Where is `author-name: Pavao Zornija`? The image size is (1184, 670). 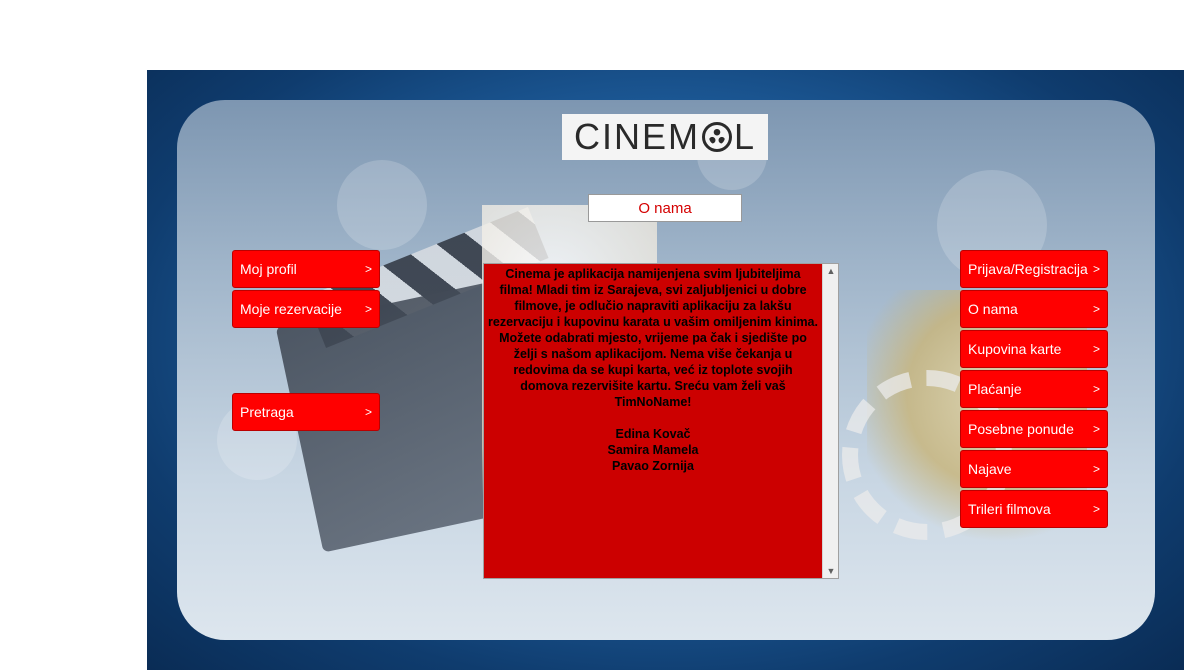
author-name: Pavao Zornija is located at coordinates (653, 466).